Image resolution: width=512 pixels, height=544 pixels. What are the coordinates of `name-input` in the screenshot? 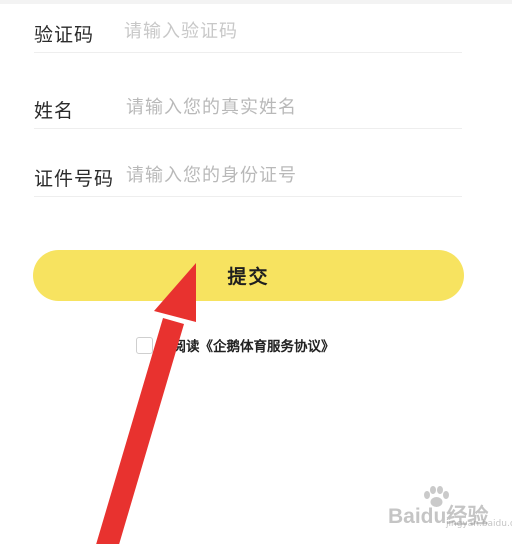 It's located at (291, 107).